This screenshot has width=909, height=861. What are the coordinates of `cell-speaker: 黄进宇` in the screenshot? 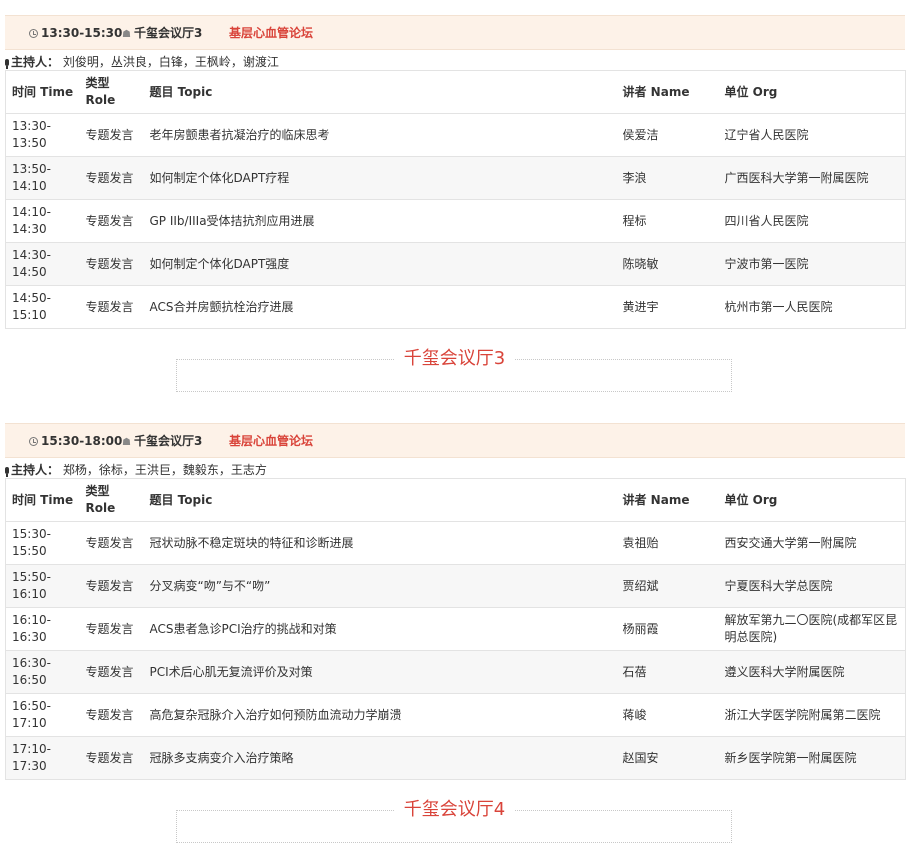 It's located at (667, 307).